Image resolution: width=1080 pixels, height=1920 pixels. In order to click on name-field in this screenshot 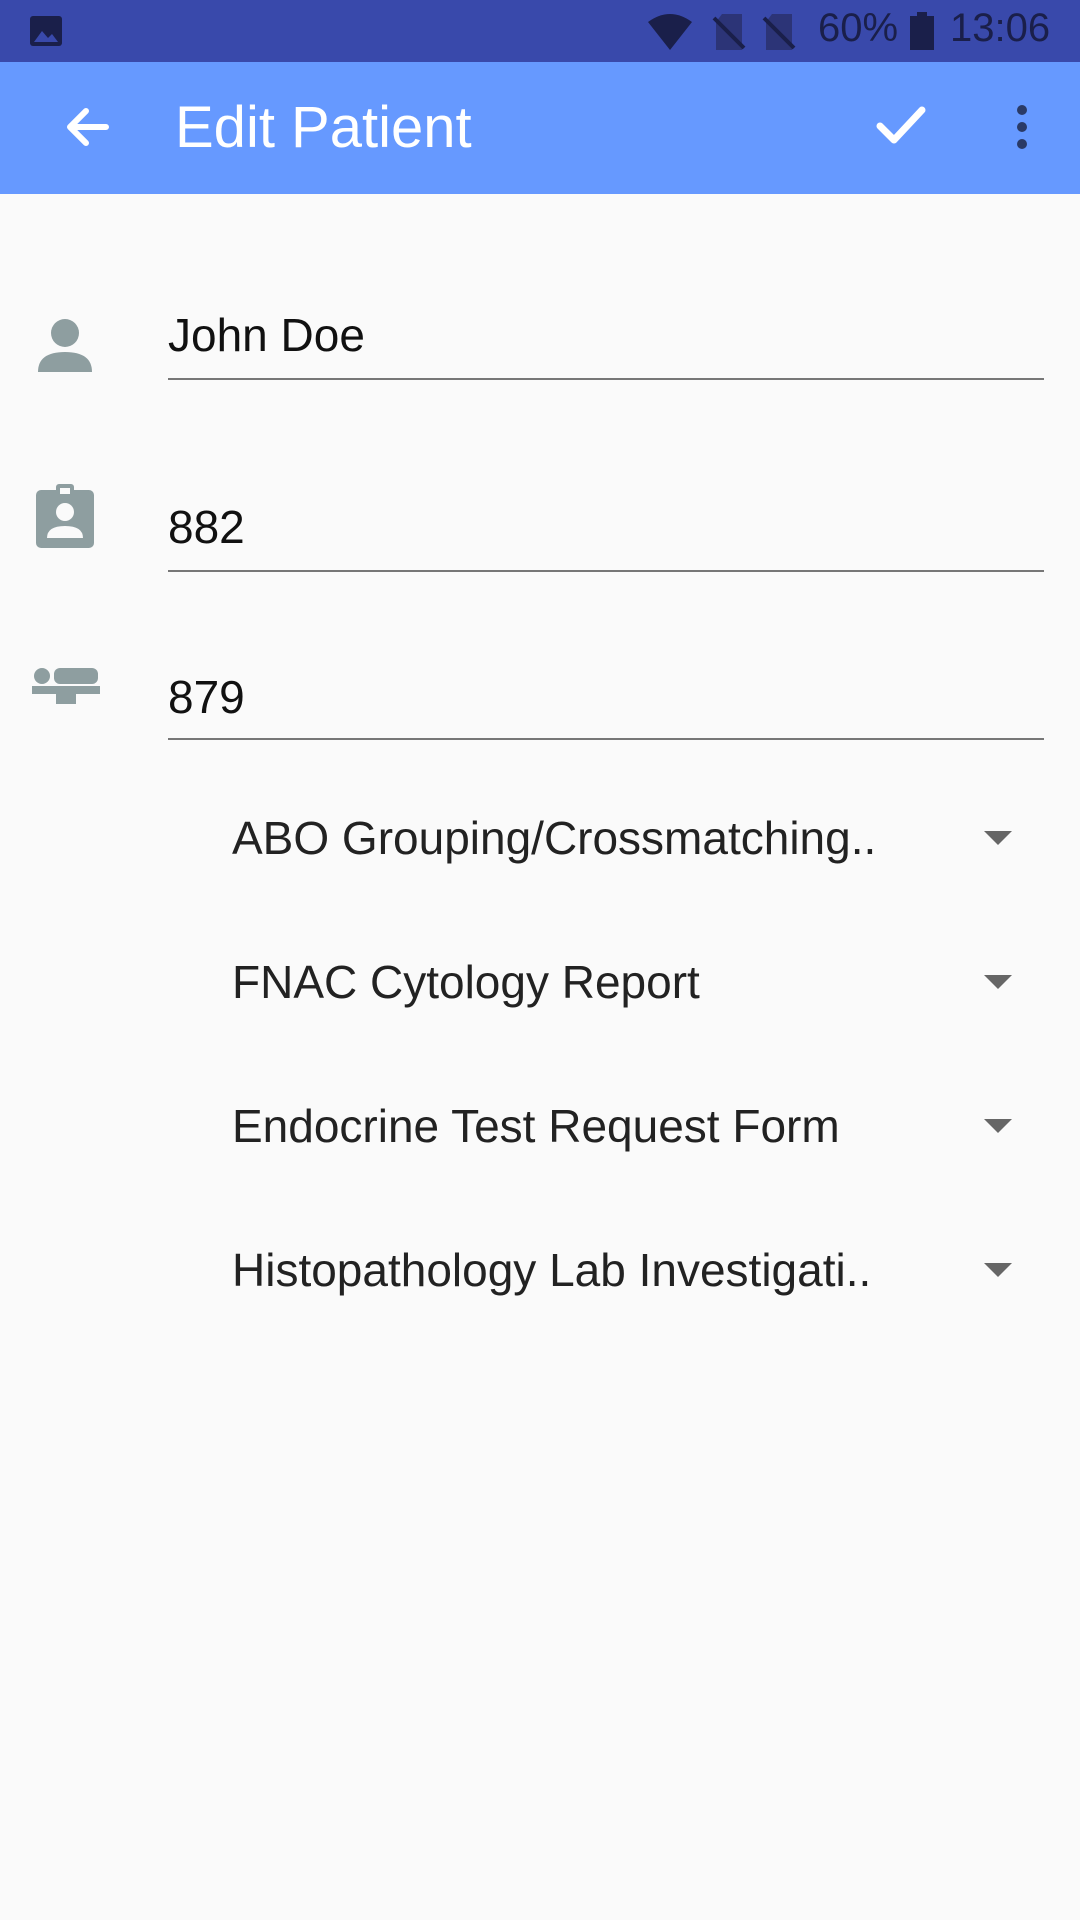, I will do `click(606, 344)`.